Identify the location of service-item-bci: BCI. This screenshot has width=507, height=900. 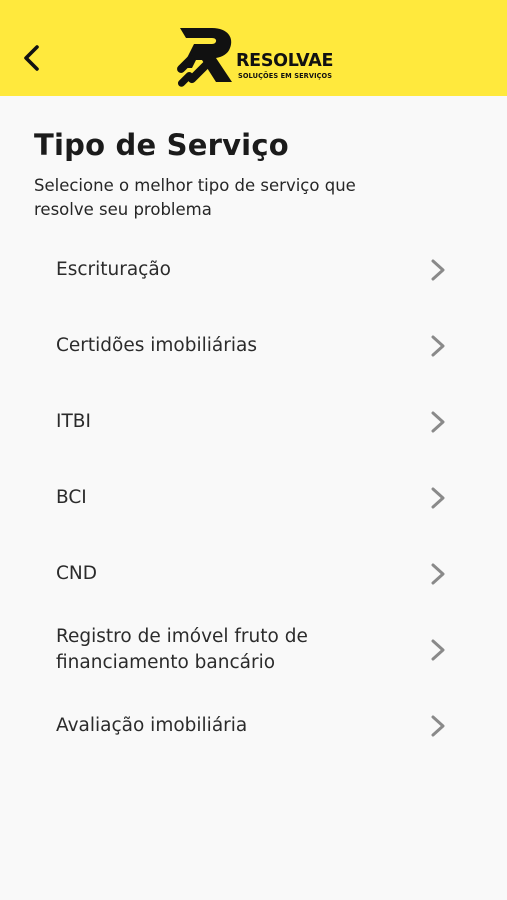
(253, 498).